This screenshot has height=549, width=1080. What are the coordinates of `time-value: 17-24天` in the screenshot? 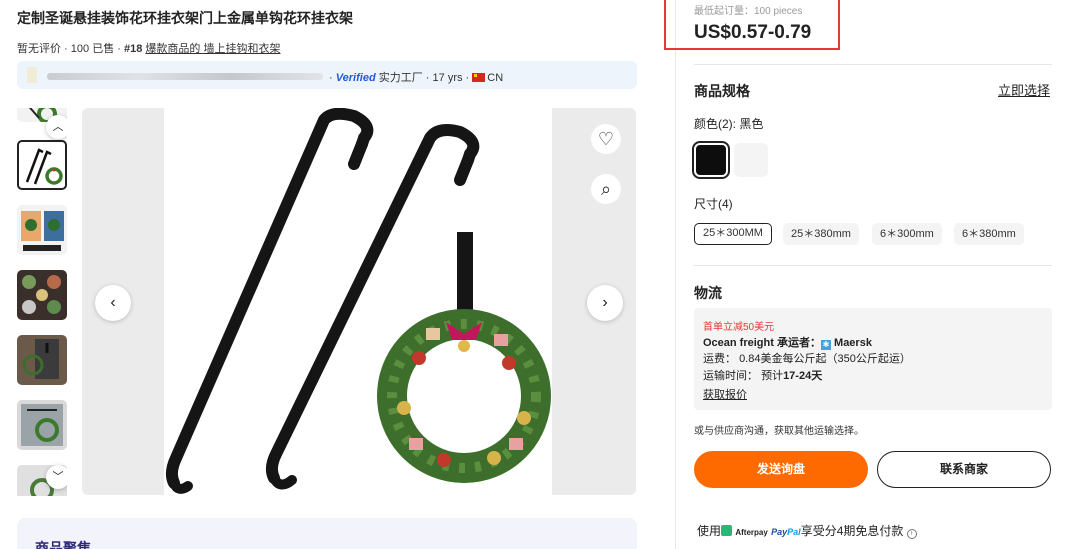 It's located at (803, 376).